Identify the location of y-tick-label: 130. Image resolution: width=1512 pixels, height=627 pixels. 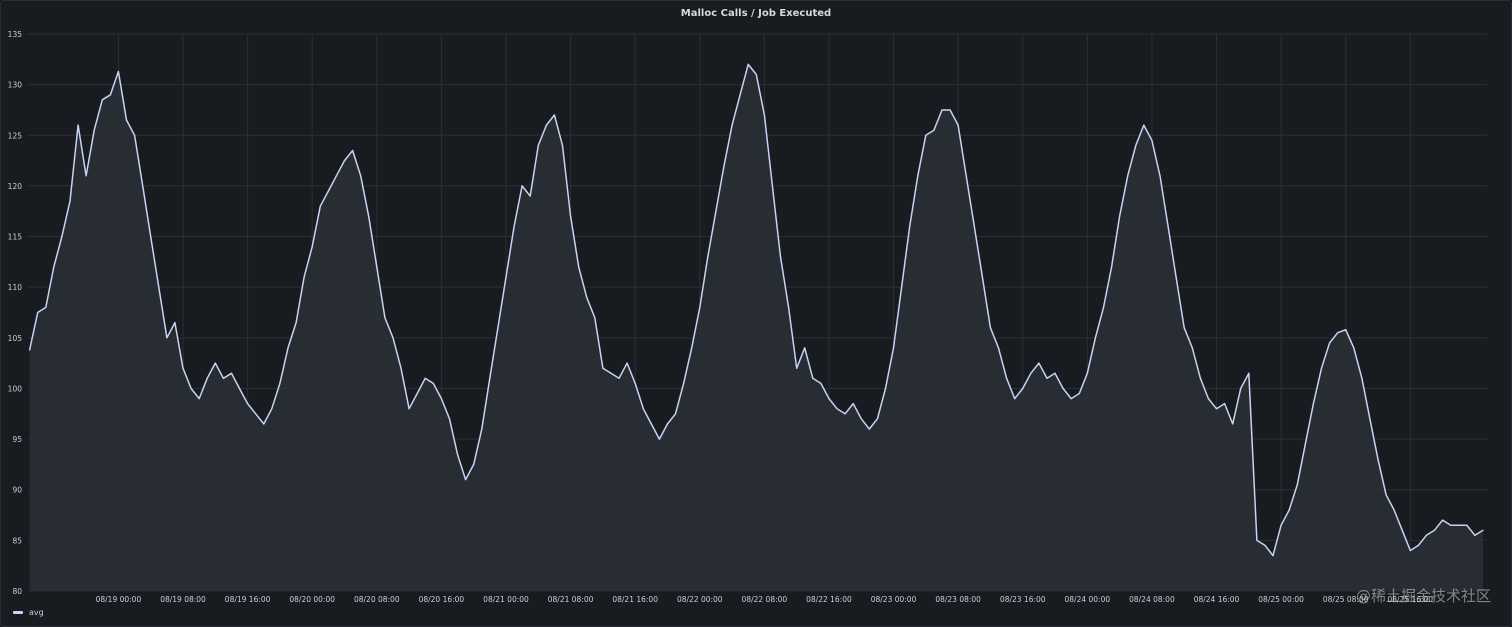
(15, 85).